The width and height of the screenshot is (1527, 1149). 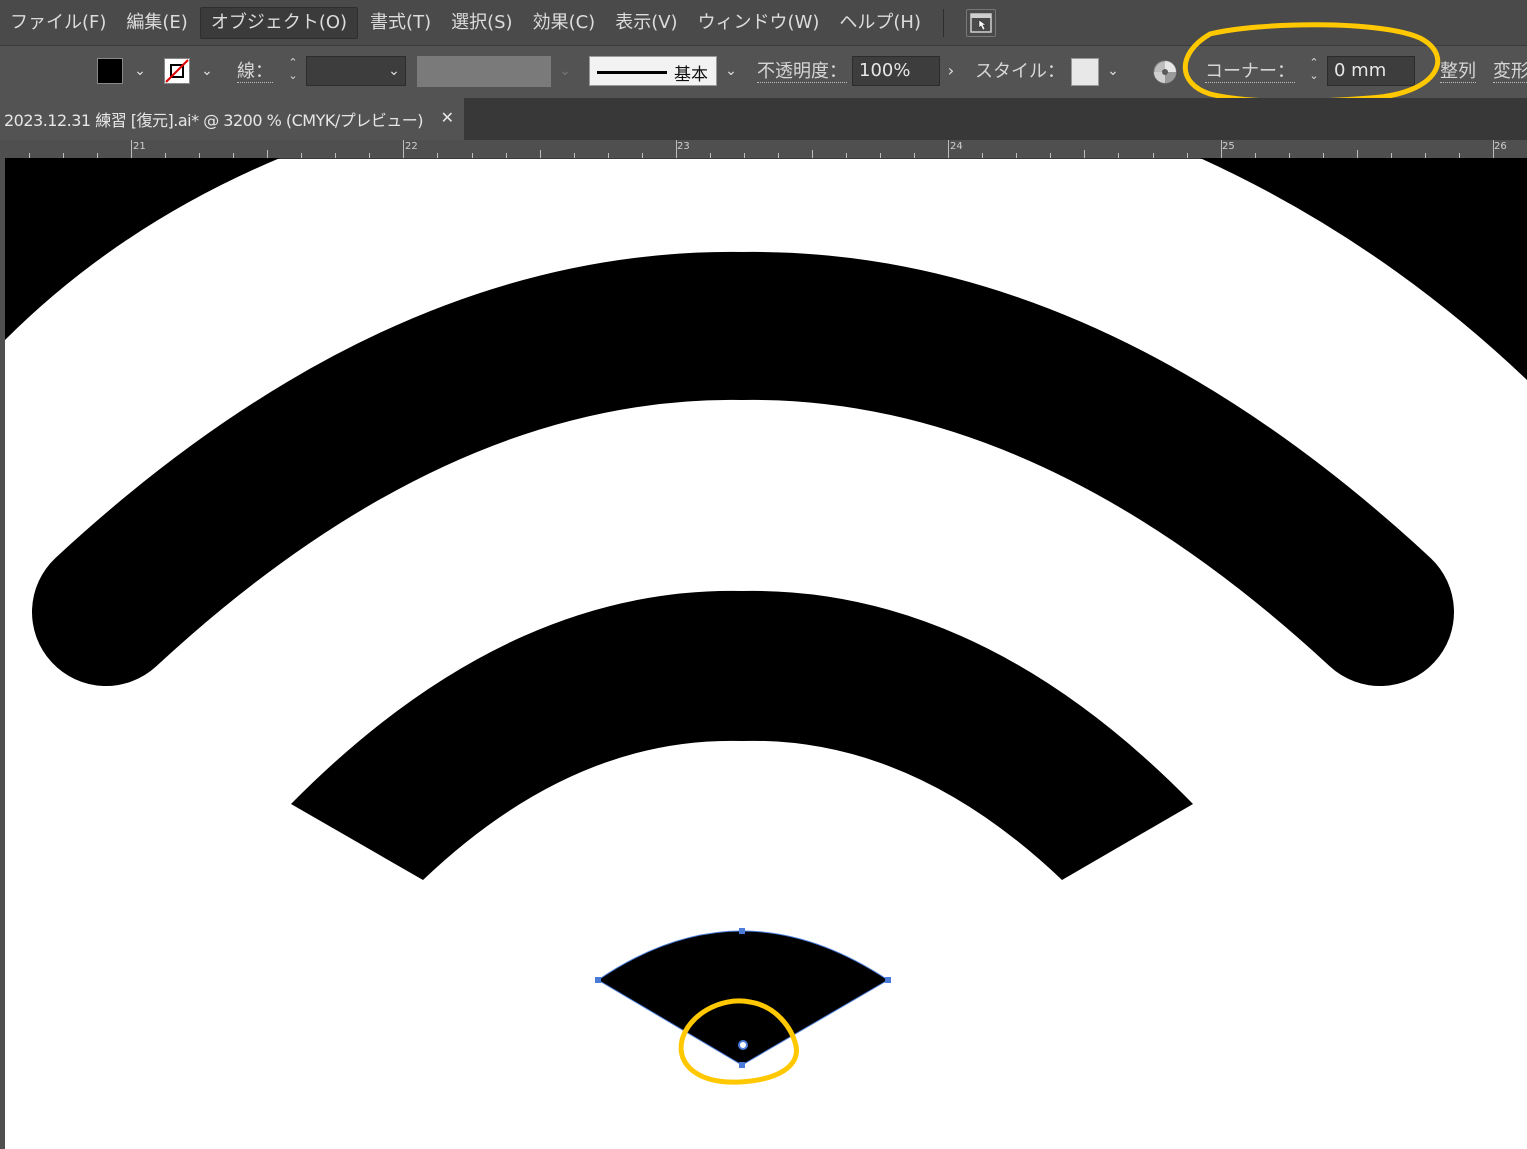 What do you see at coordinates (564, 23) in the screenshot?
I see `menu-effect: 効果(C)` at bounding box center [564, 23].